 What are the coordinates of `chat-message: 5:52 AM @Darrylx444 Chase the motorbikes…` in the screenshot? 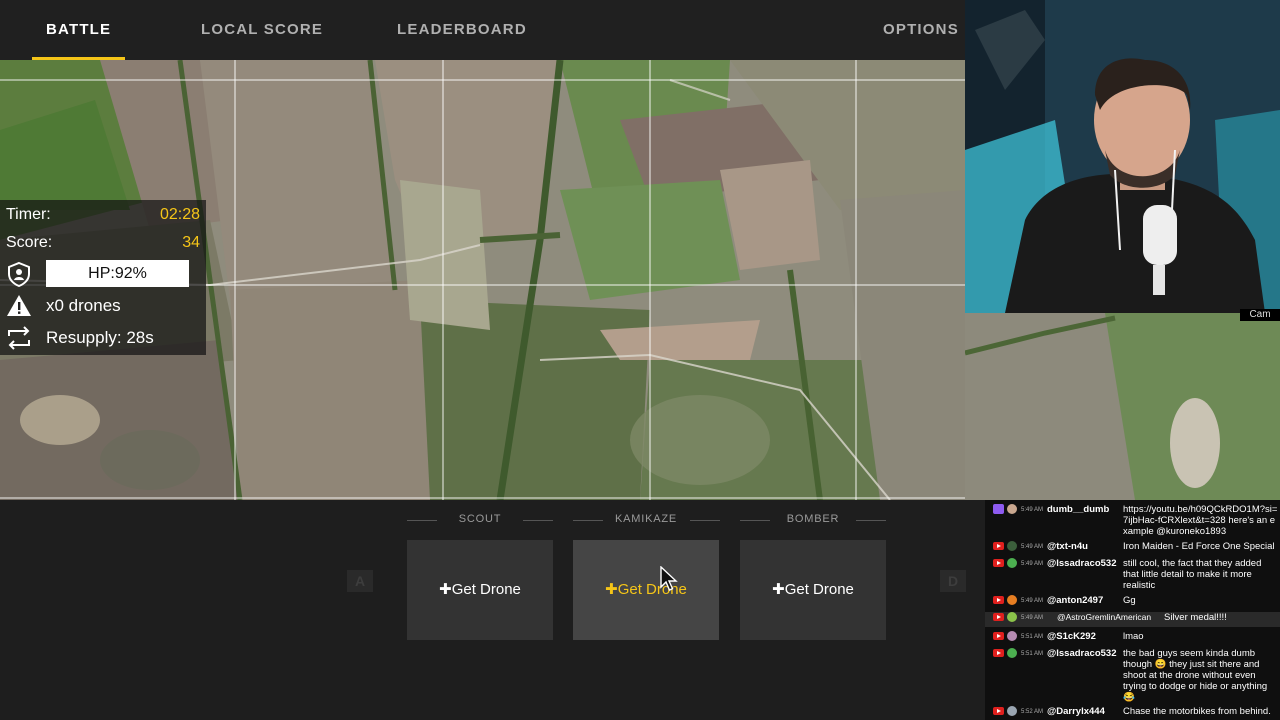 It's located at (1132, 712).